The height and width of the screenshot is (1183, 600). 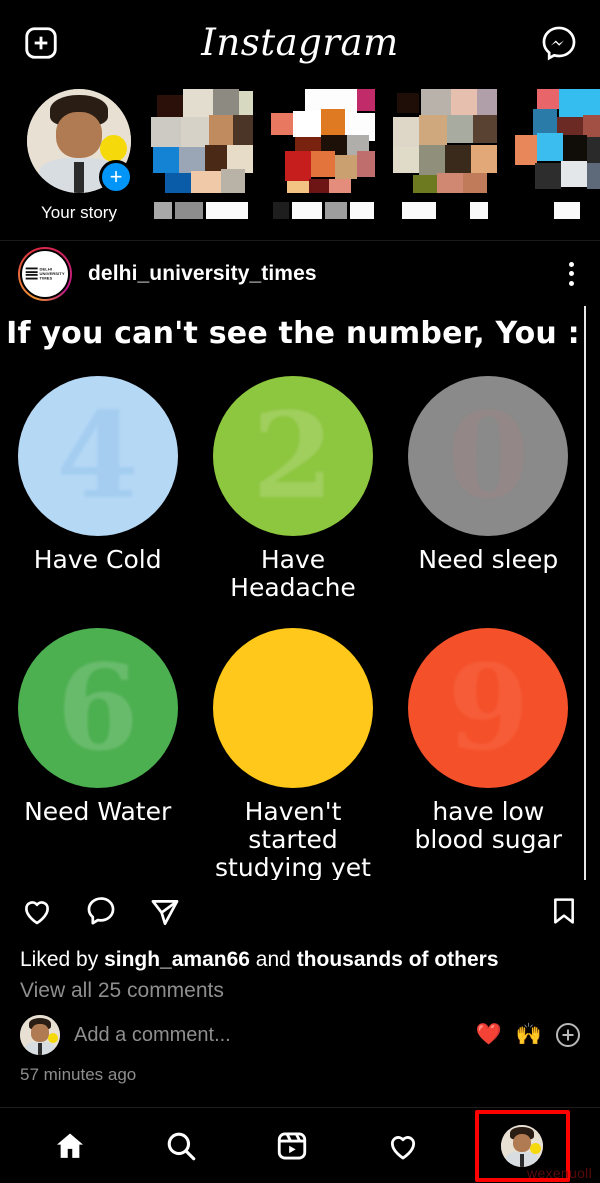 I want to click on meme-cell: Haven't started studying yet, so click(x=292, y=754).